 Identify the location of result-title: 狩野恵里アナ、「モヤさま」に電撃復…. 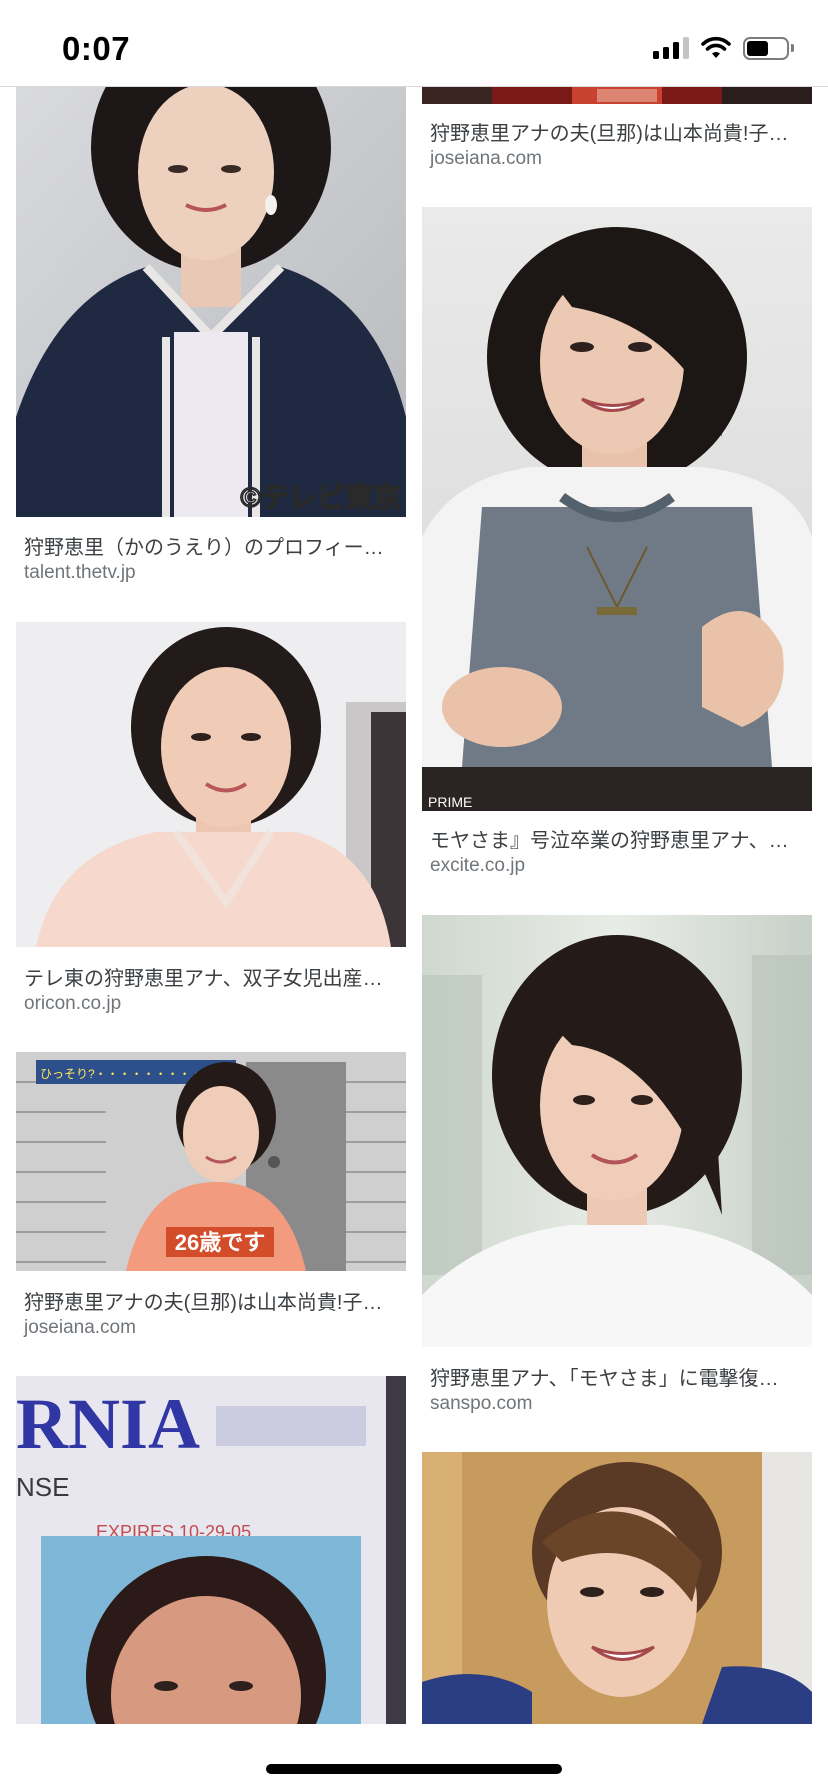
(615, 1376).